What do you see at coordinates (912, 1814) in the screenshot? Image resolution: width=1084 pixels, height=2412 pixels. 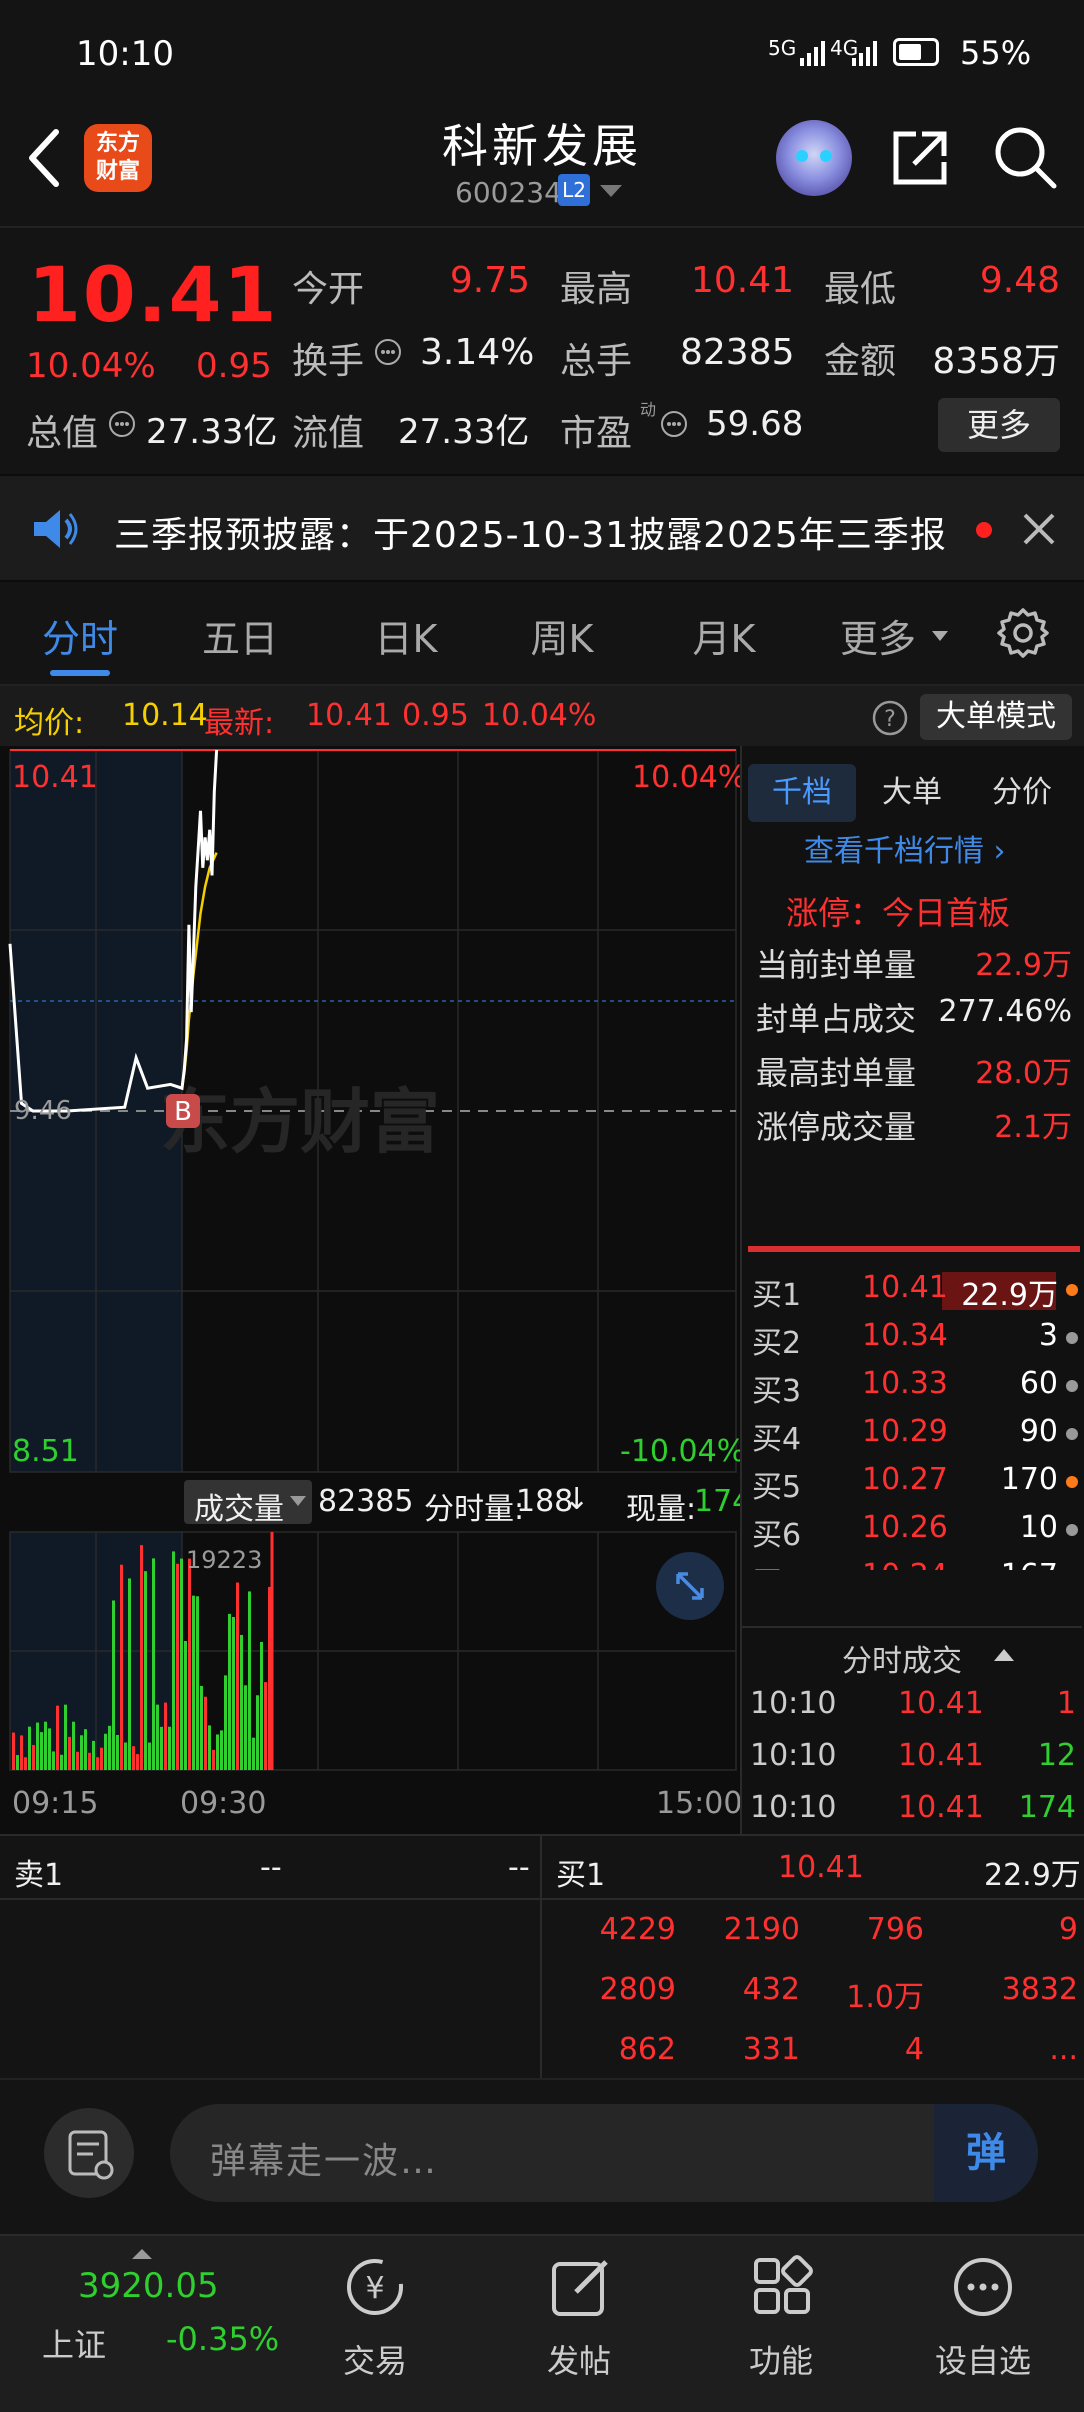 I see `trade-row: 10:10 10.41 174` at bounding box center [912, 1814].